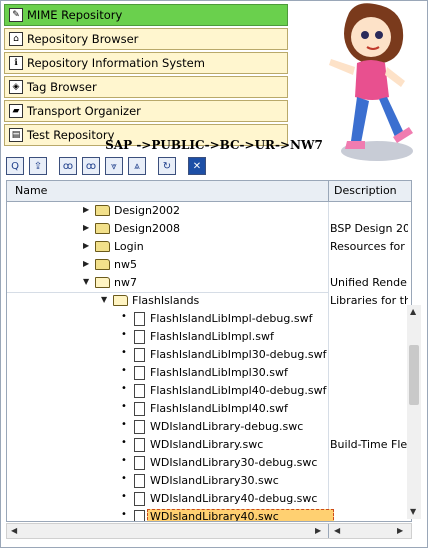  What do you see at coordinates (16, 87) in the screenshot?
I see `tag-browser-icon: ◈` at bounding box center [16, 87].